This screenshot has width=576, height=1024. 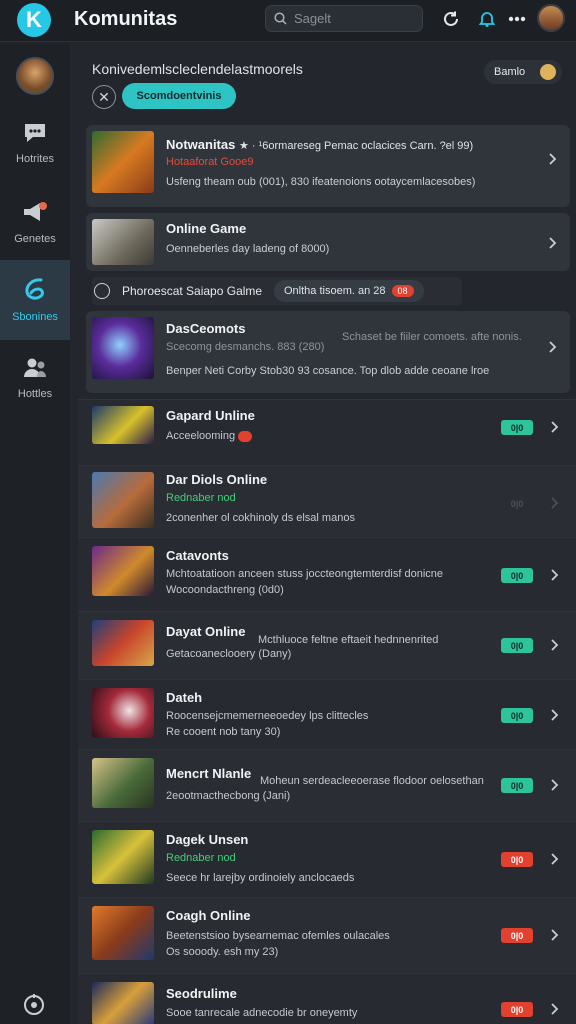 What do you see at coordinates (192, 291) in the screenshot?
I see `section-label: Phoroescat Saiapo Galme` at bounding box center [192, 291].